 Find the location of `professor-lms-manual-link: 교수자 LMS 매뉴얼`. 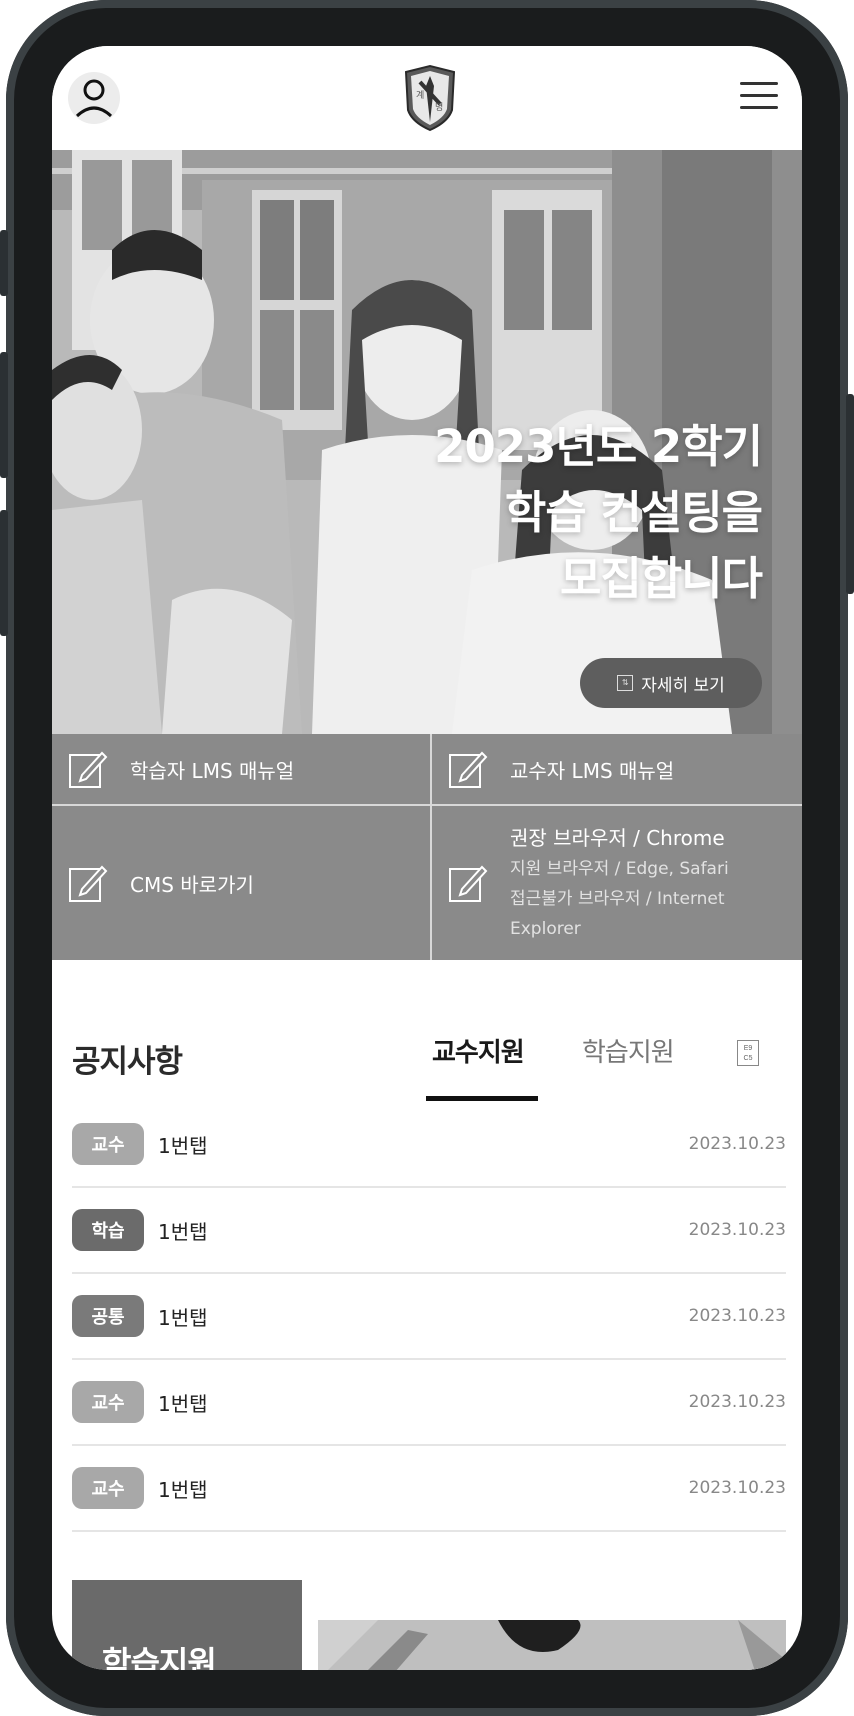

professor-lms-manual-link: 교수자 LMS 매뉴얼 is located at coordinates (617, 769).